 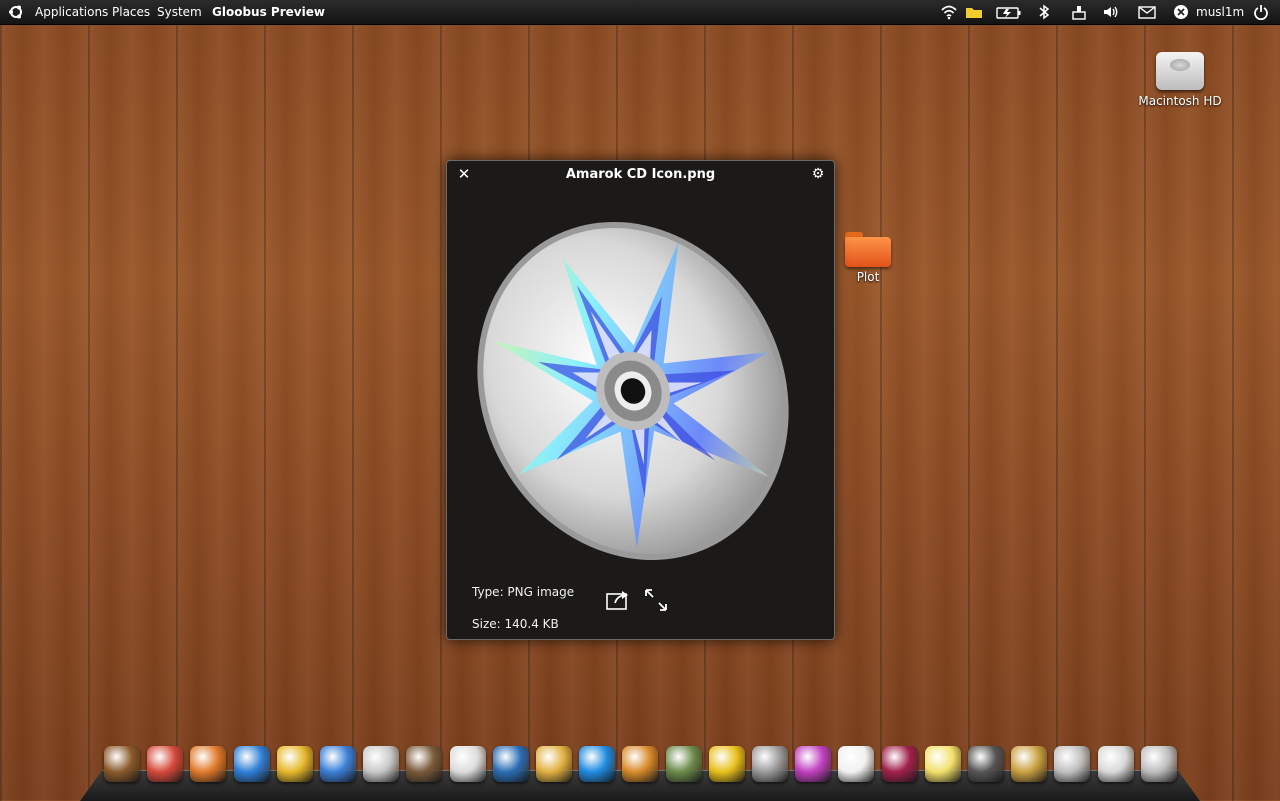 What do you see at coordinates (523, 592) in the screenshot?
I see `file-type-text: Type: PNG image` at bounding box center [523, 592].